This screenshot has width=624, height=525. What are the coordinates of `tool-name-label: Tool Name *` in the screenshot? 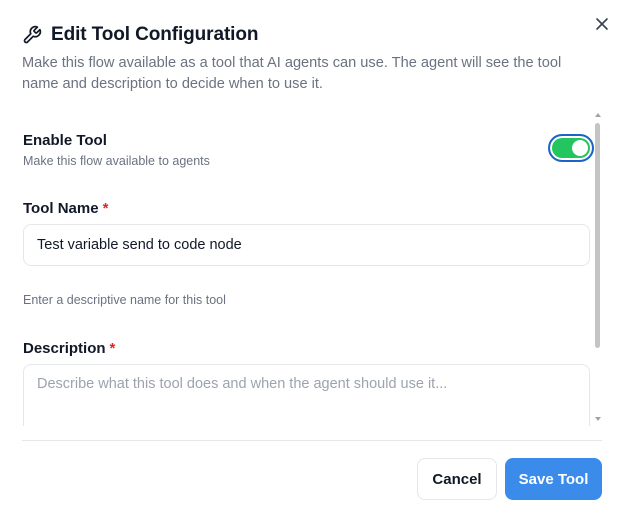 It's located at (65, 208).